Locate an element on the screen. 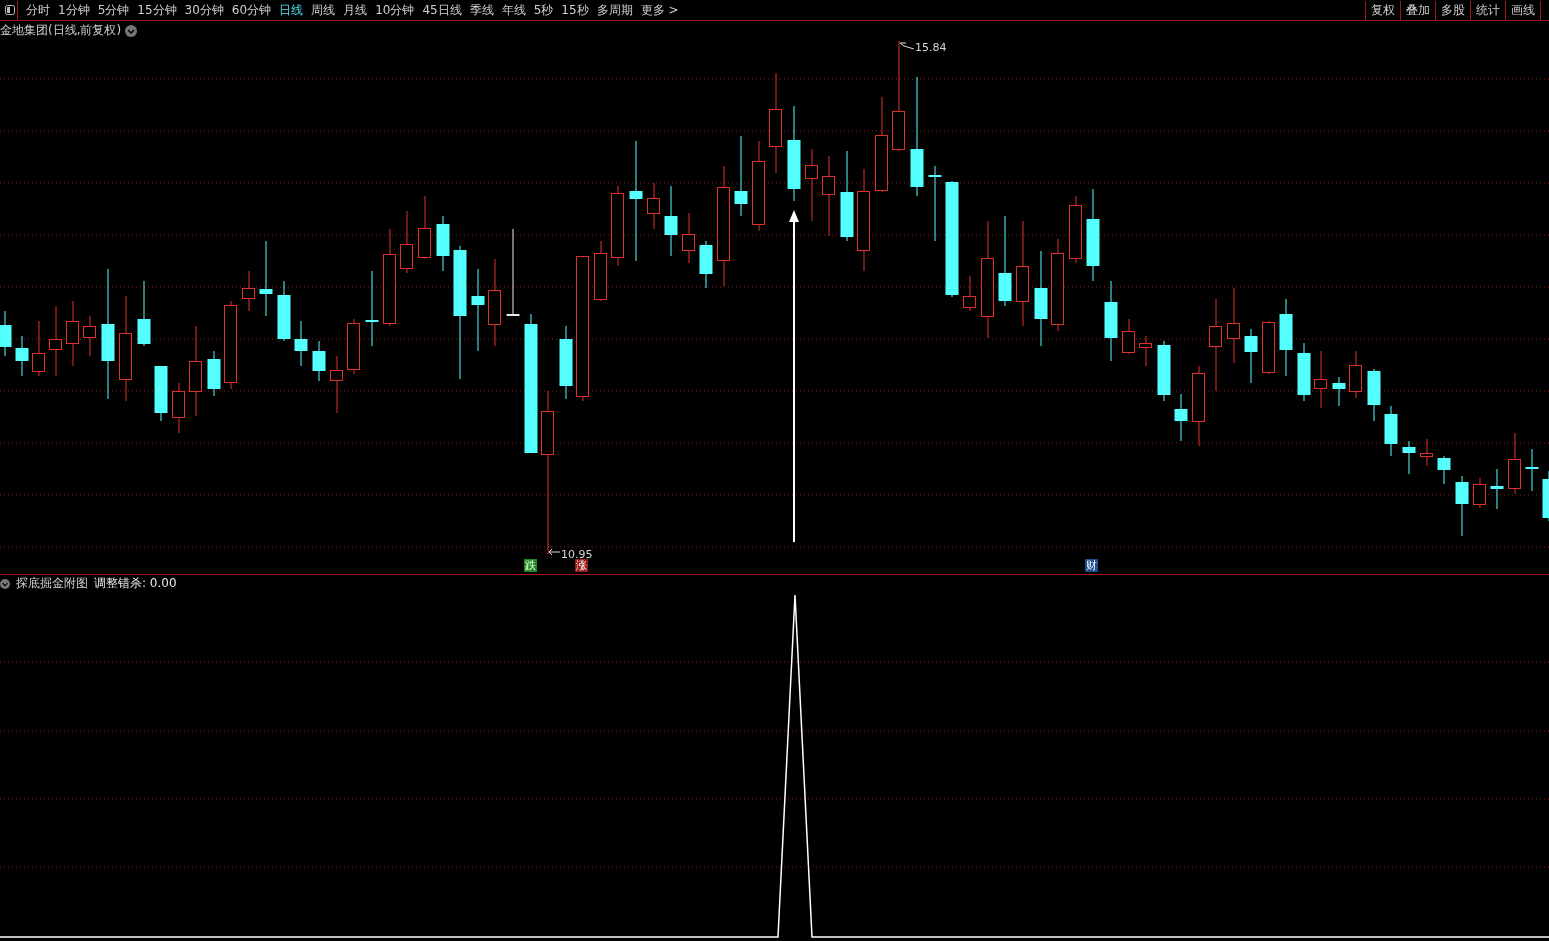 The height and width of the screenshot is (941, 1549). period-tab: 10分钟 is located at coordinates (395, 10).